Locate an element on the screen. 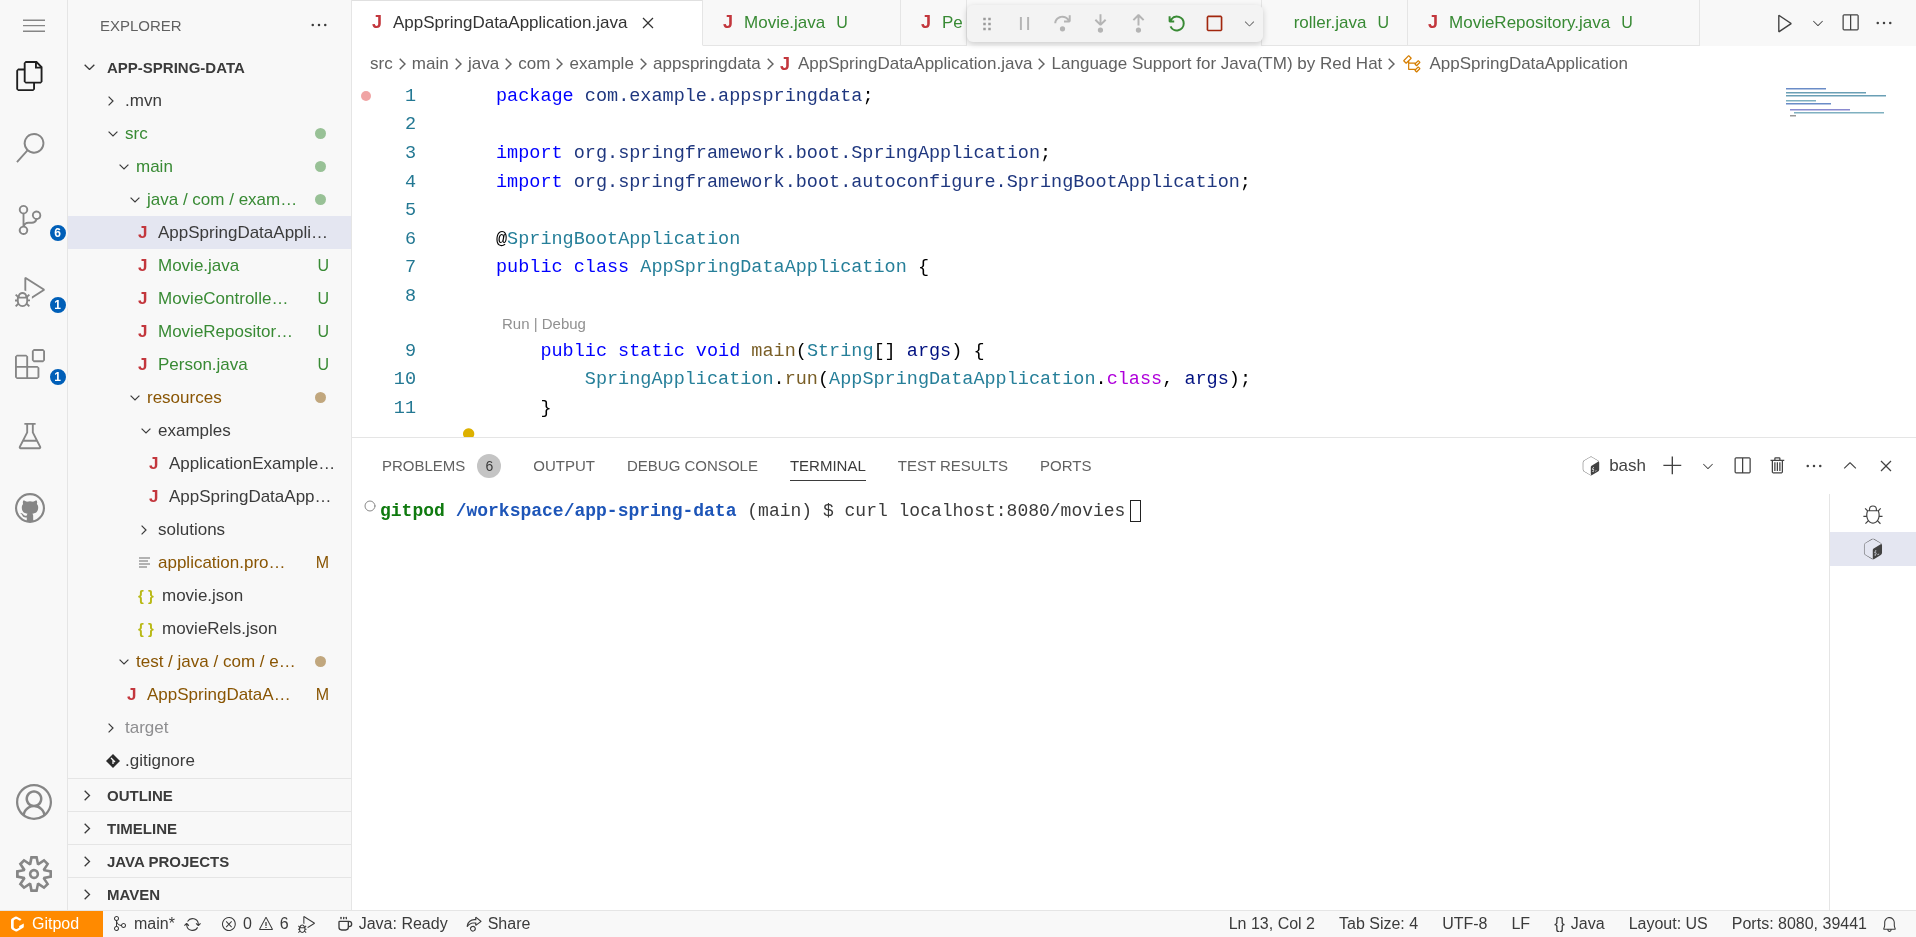  breadcrumb-item: java is located at coordinates (483, 64).